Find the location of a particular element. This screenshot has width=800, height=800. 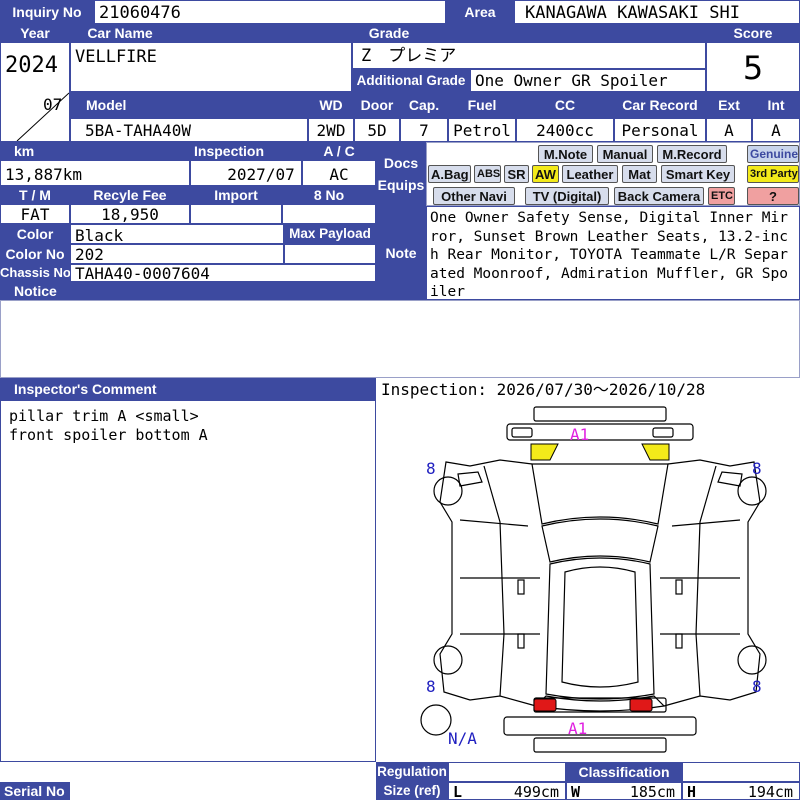

km-value: 13,887km is located at coordinates (95, 173).